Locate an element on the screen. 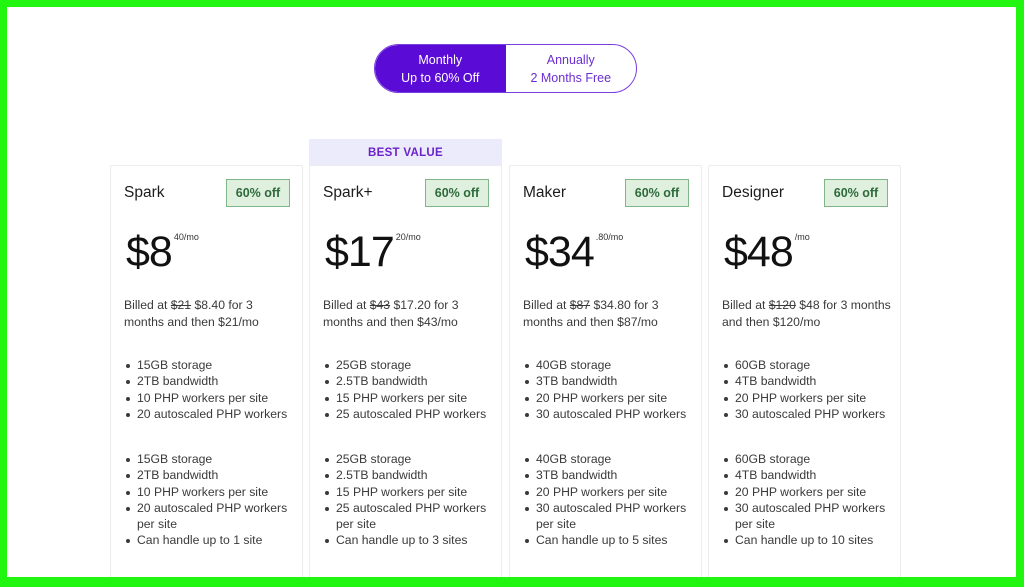 The height and width of the screenshot is (587, 1024). price: $48 /mo is located at coordinates (767, 252).